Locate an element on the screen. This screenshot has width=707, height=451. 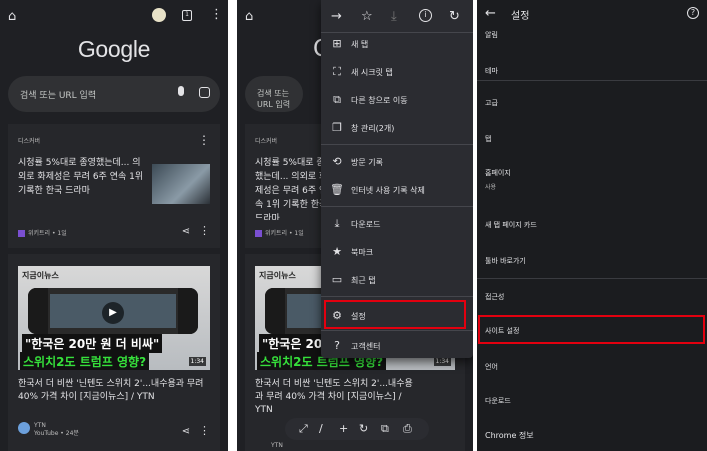
more-menu-icon: ⋮ is located at coordinates (216, 14).